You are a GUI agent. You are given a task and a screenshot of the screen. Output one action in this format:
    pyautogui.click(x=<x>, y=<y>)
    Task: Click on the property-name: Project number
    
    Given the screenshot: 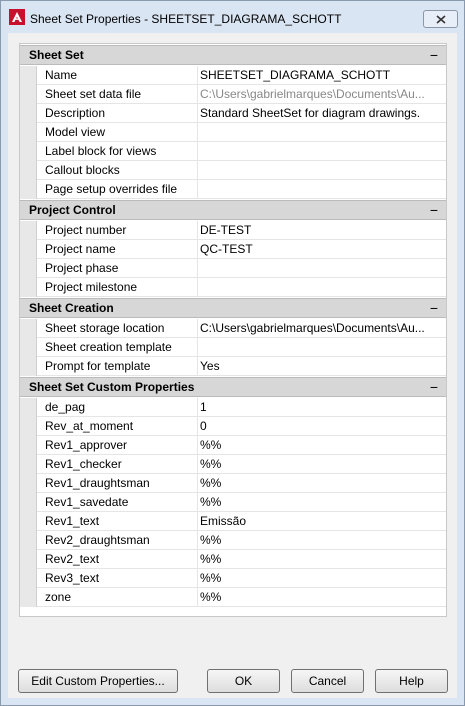 What is the action you would take?
    pyautogui.click(x=117, y=230)
    